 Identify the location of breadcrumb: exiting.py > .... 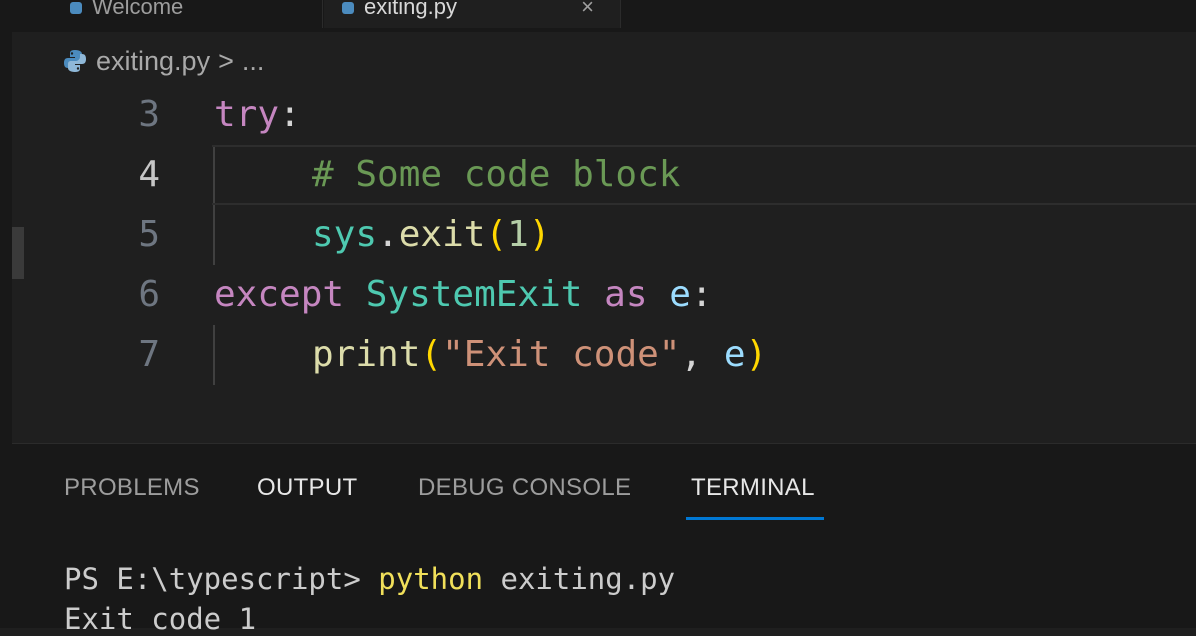
(163, 61).